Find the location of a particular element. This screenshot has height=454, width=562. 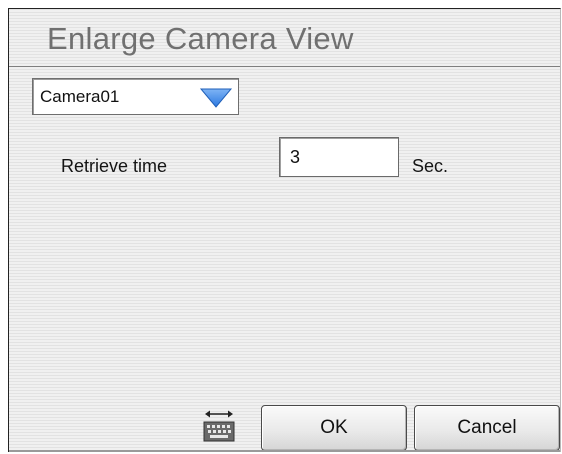

title-bar: Enlarge Camera View is located at coordinates (284, 38).